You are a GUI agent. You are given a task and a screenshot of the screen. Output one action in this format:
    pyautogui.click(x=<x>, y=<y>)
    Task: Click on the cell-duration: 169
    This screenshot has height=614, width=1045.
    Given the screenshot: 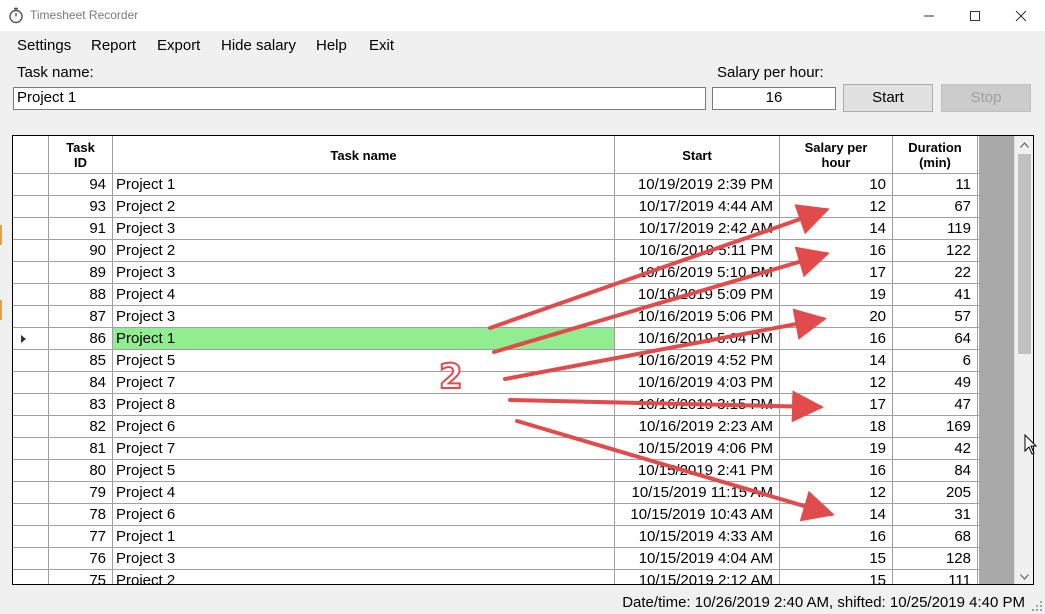 What is the action you would take?
    pyautogui.click(x=935, y=426)
    